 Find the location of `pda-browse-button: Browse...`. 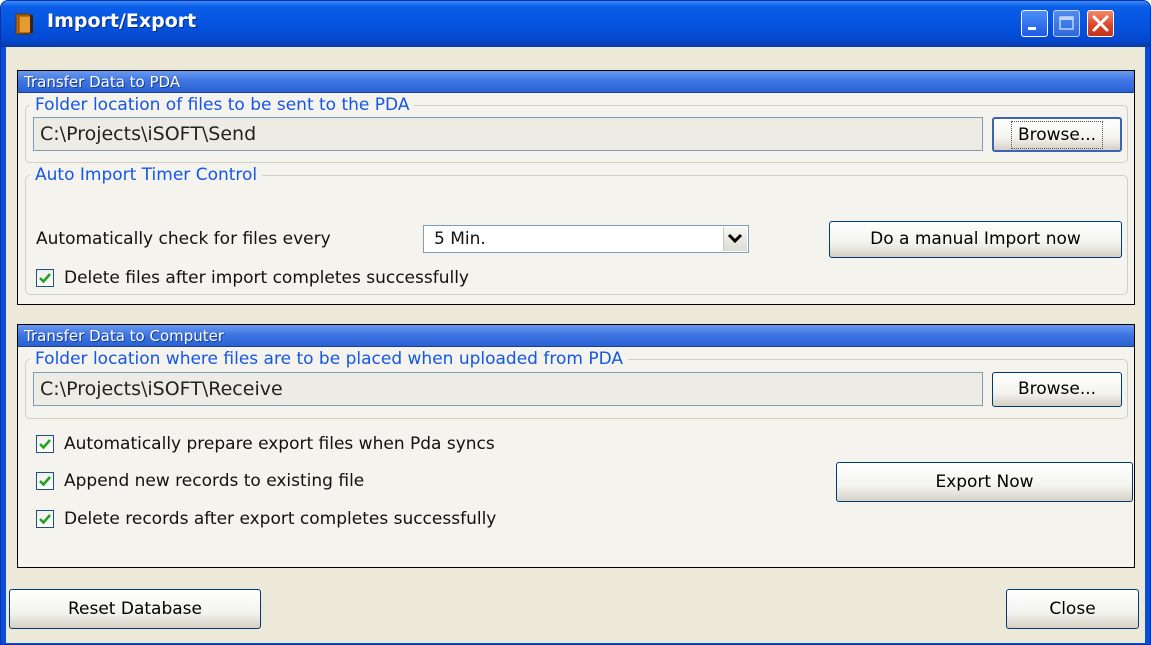

pda-browse-button: Browse... is located at coordinates (1057, 134).